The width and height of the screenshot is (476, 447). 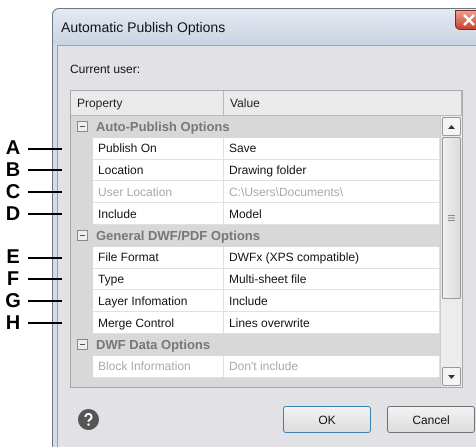 I want to click on property-value: Lines overwrite, so click(x=332, y=323).